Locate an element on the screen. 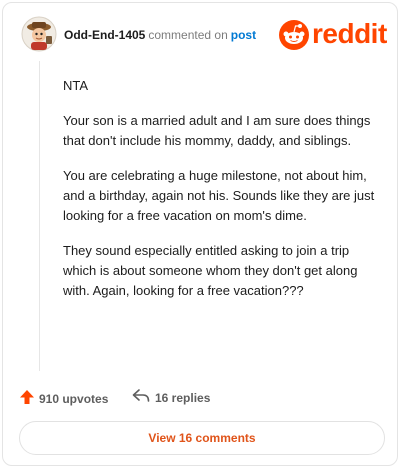 The height and width of the screenshot is (468, 400). post-link: post is located at coordinates (243, 35).